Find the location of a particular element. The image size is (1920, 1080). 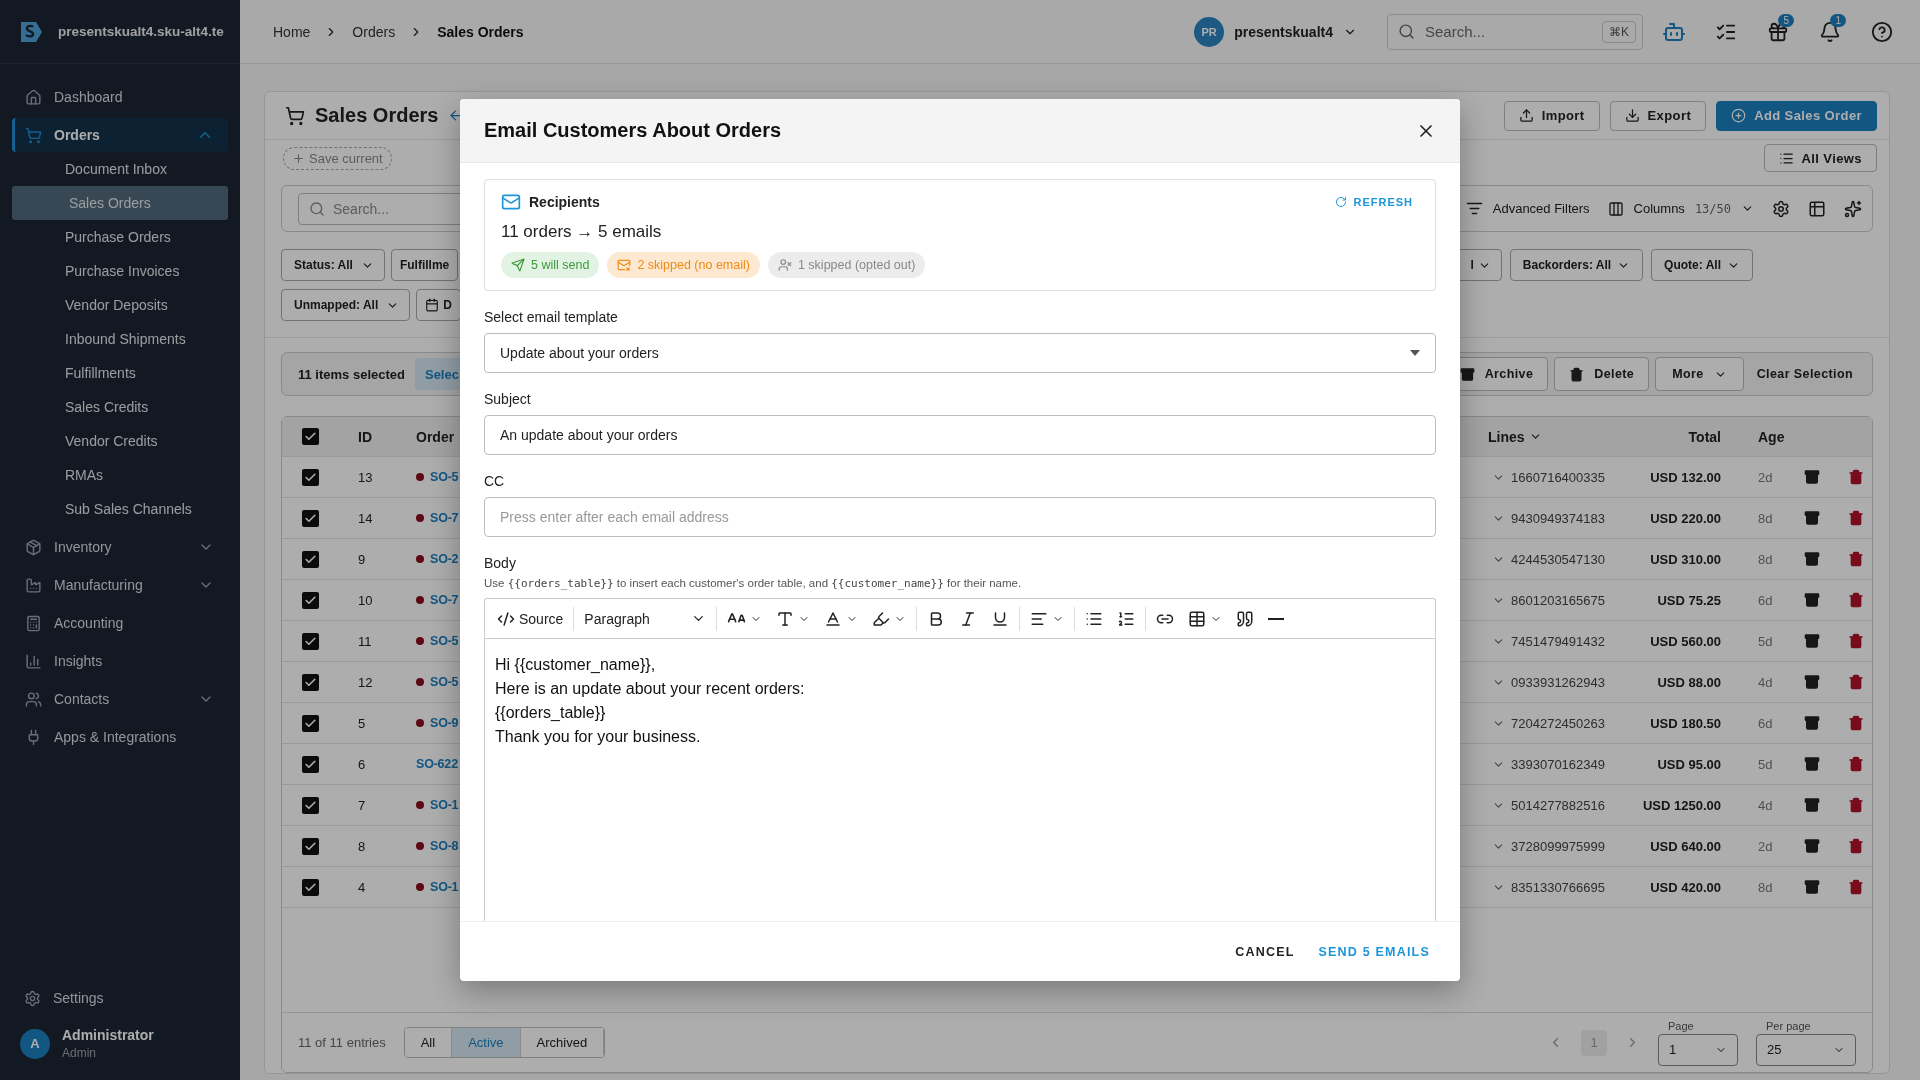

table-cell-text: 8d is located at coordinates (1765, 887).